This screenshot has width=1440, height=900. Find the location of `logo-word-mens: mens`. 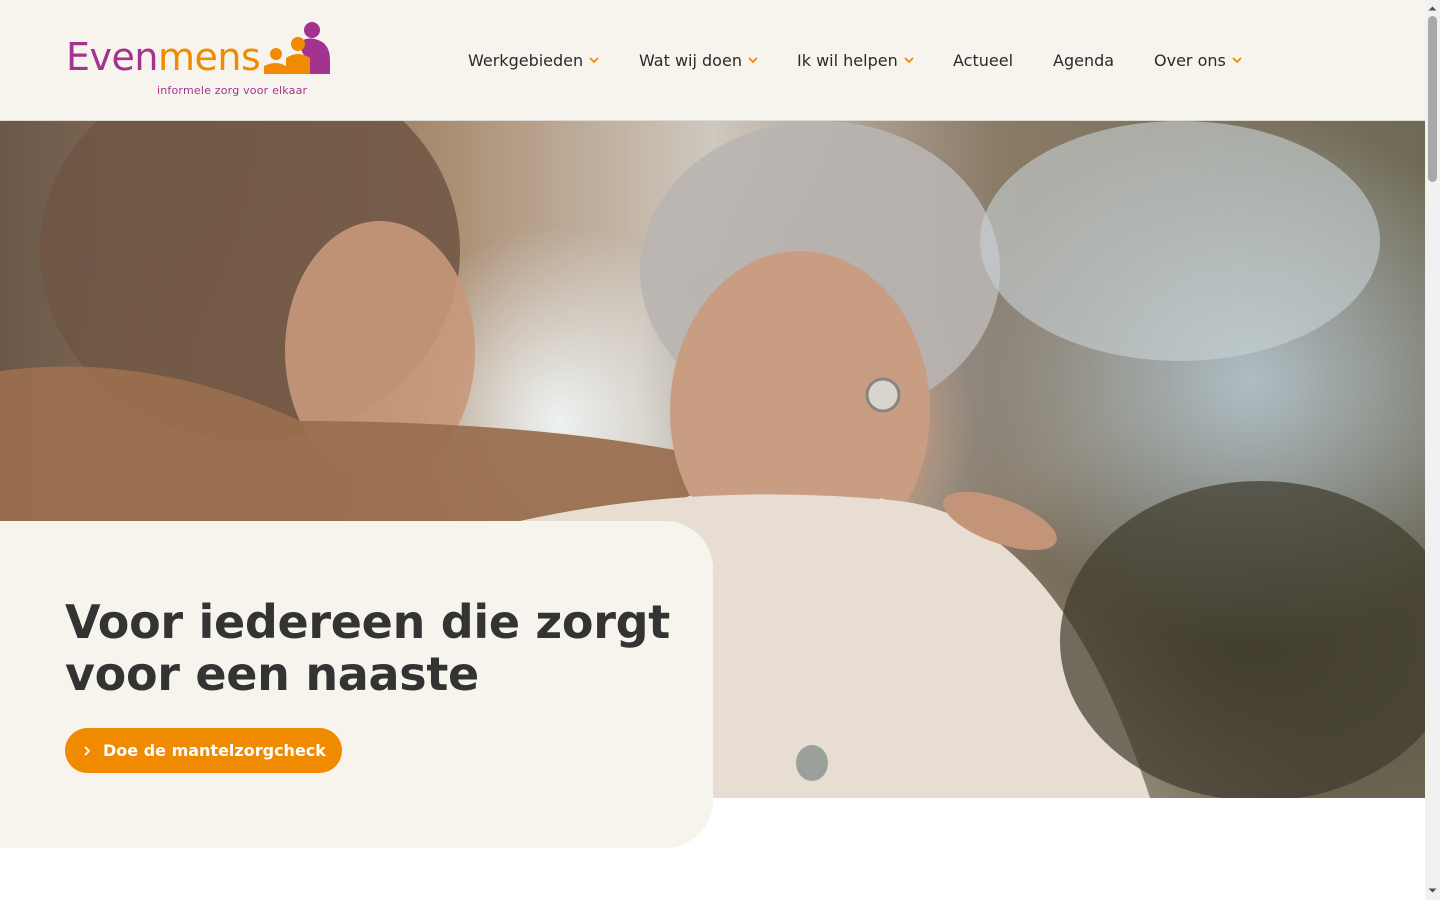

logo-word-mens: mens is located at coordinates (209, 57).